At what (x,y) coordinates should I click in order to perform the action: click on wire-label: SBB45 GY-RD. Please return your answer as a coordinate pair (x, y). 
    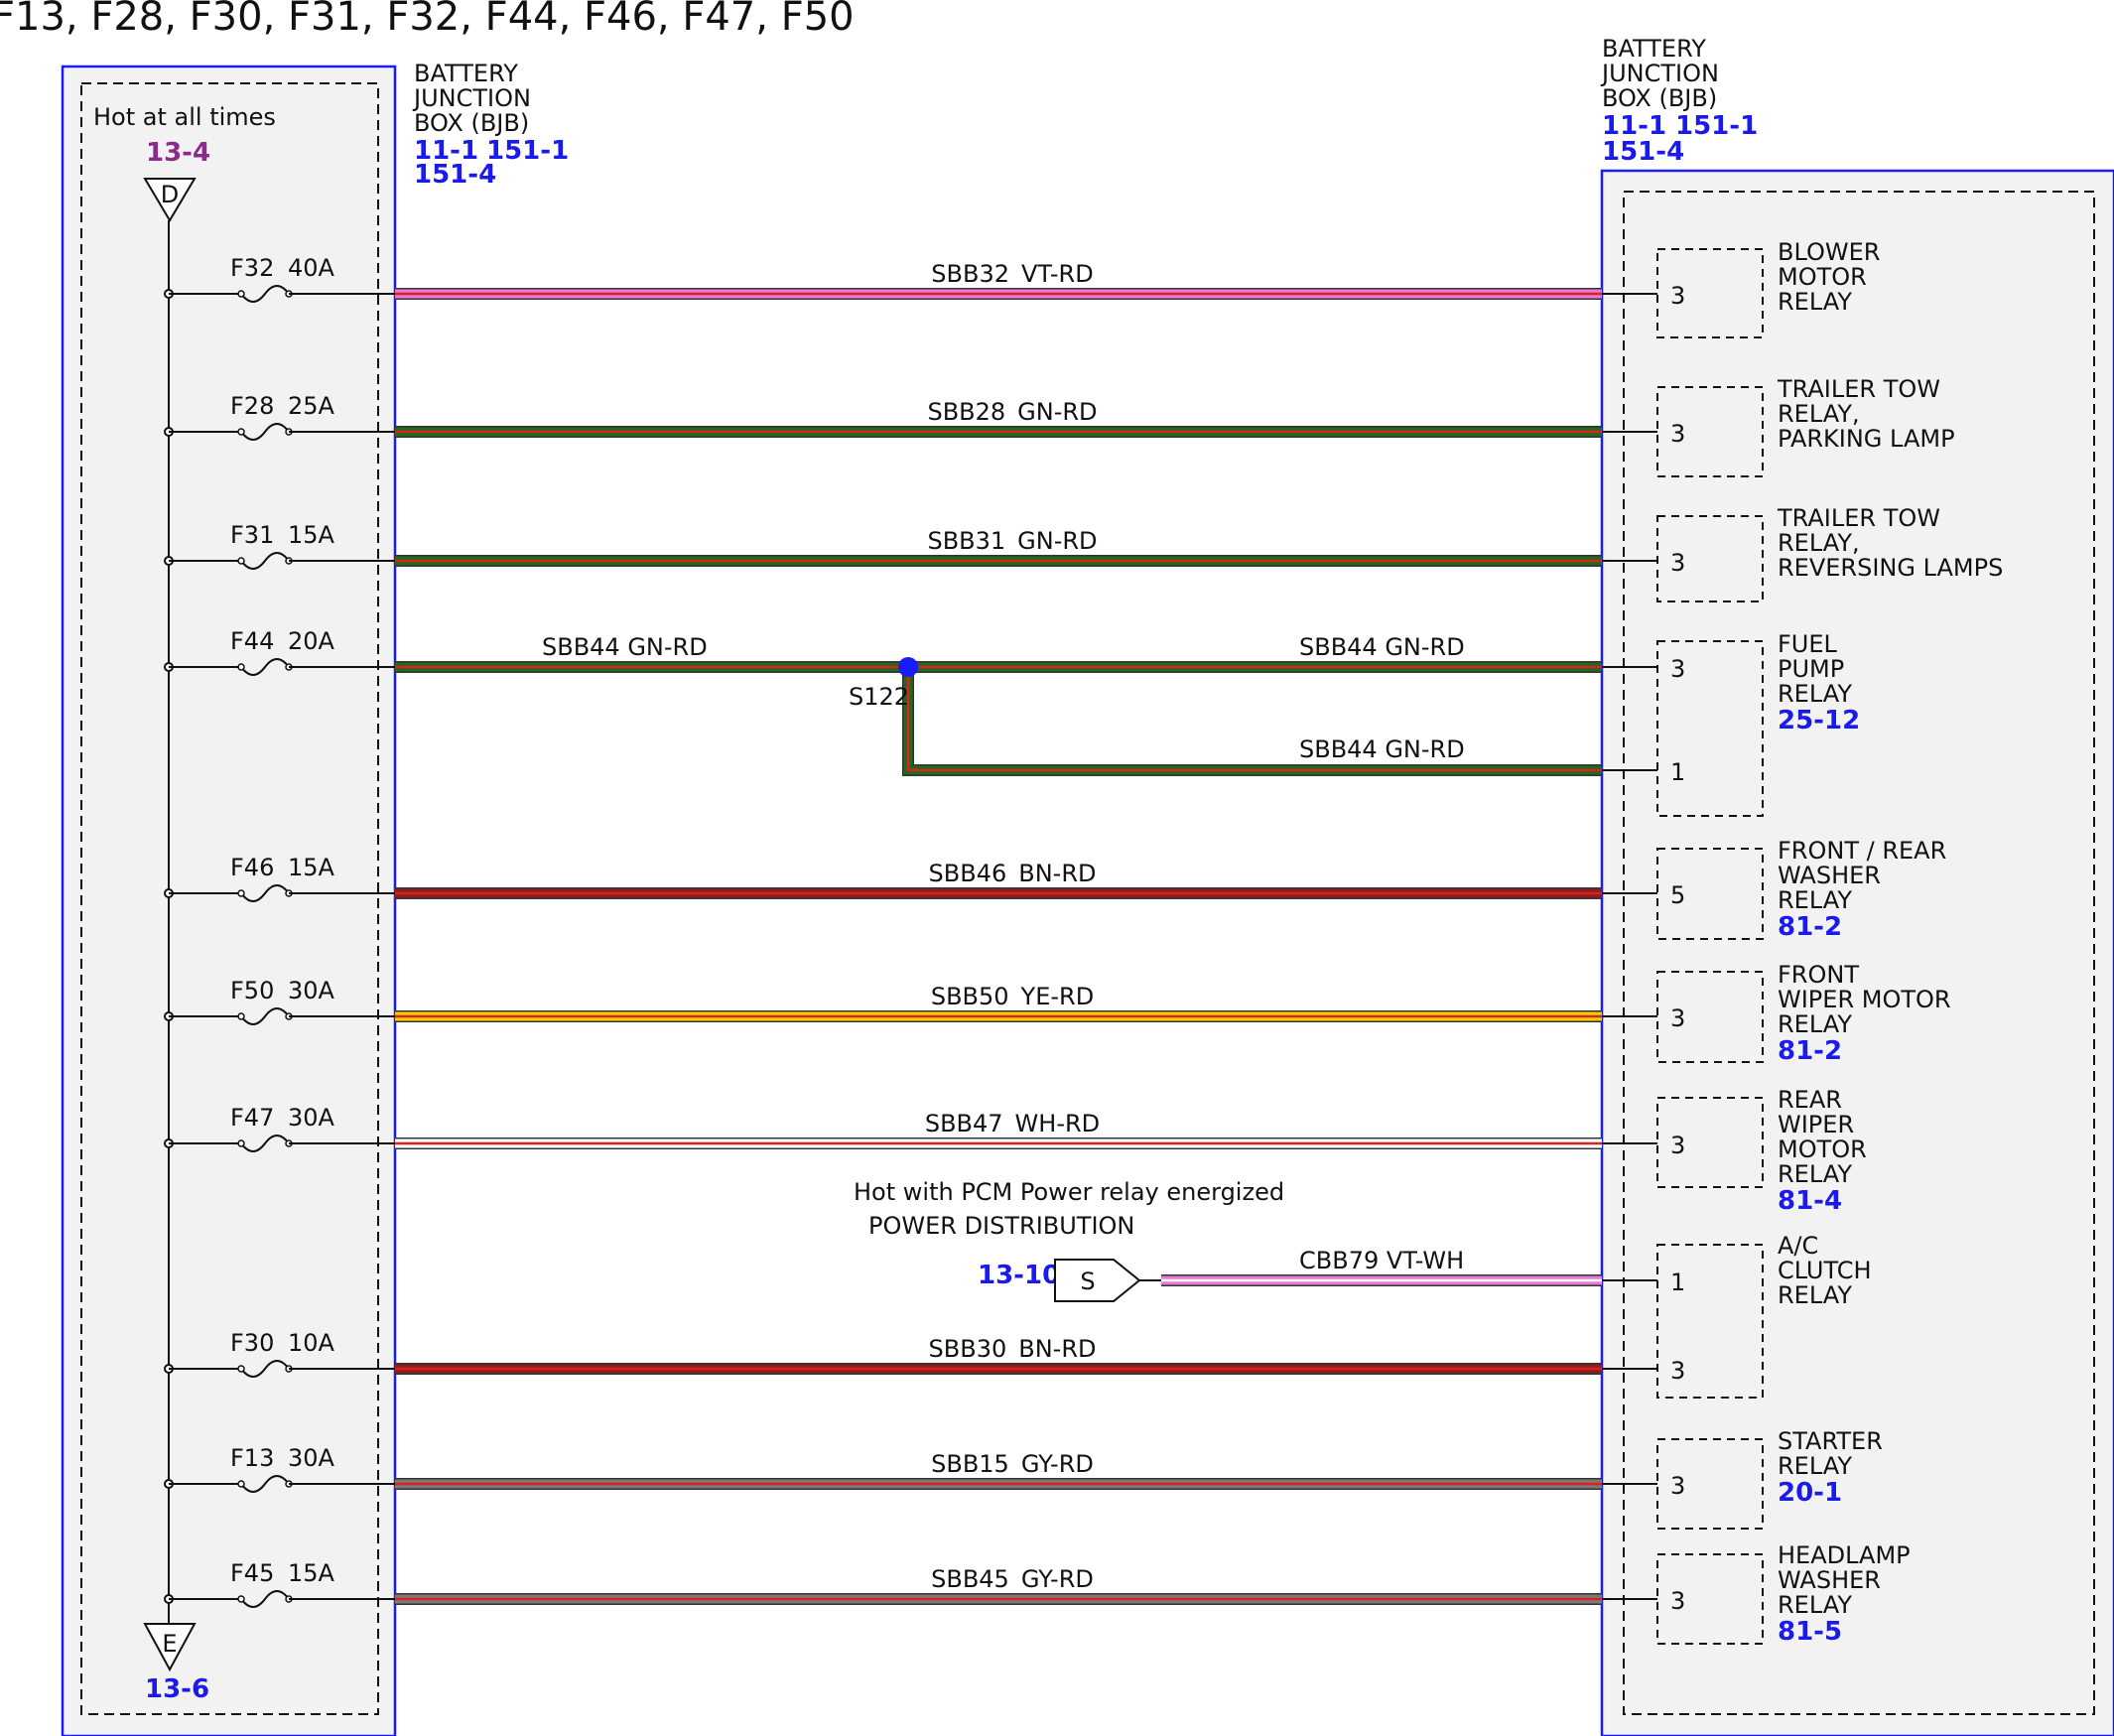
    Looking at the image, I should click on (1013, 1579).